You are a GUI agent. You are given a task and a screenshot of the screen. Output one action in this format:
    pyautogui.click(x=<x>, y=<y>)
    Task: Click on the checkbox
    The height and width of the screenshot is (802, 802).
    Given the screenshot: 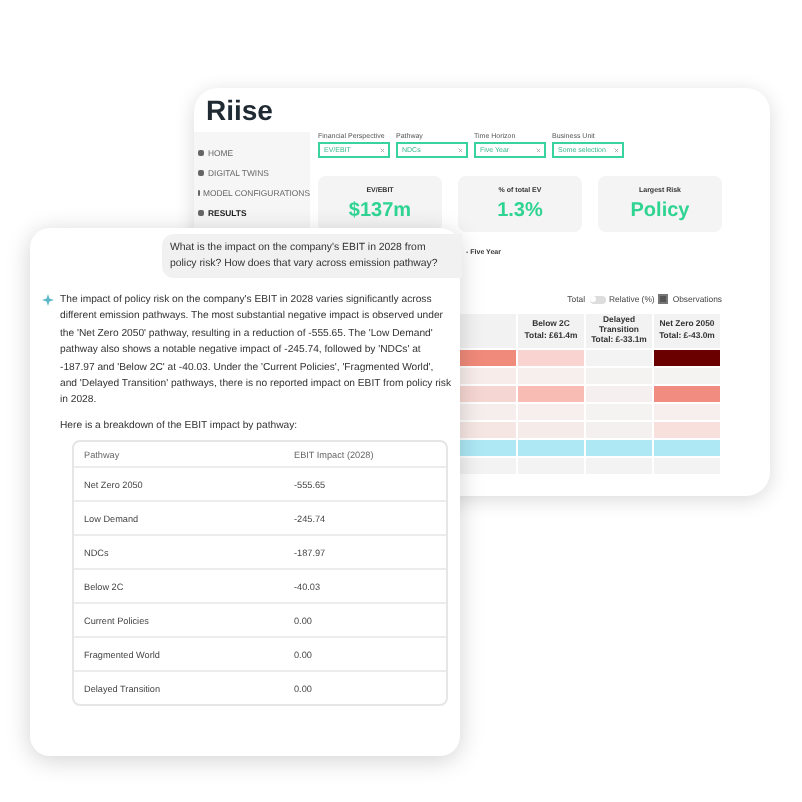 What is the action you would take?
    pyautogui.click(x=663, y=299)
    